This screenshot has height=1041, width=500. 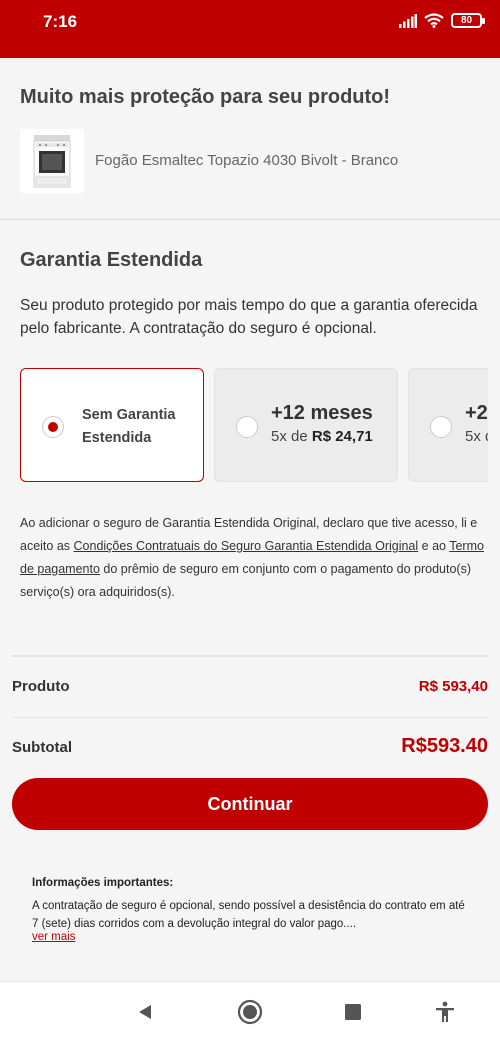 I want to click on recents-icon, so click(x=353, y=1012).